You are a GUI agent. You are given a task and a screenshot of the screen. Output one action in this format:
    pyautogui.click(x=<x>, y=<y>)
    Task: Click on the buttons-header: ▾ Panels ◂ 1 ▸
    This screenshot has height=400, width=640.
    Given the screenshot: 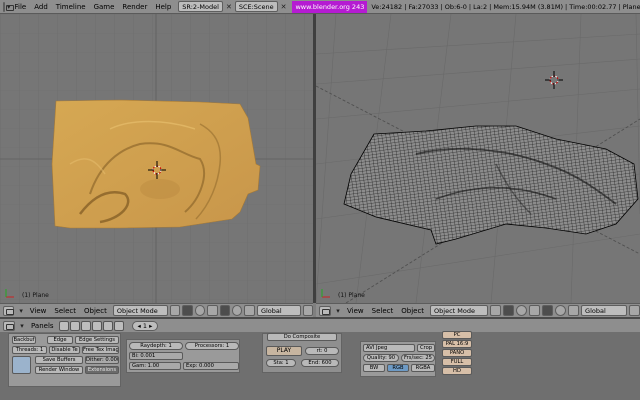 What is the action you would take?
    pyautogui.click(x=320, y=325)
    